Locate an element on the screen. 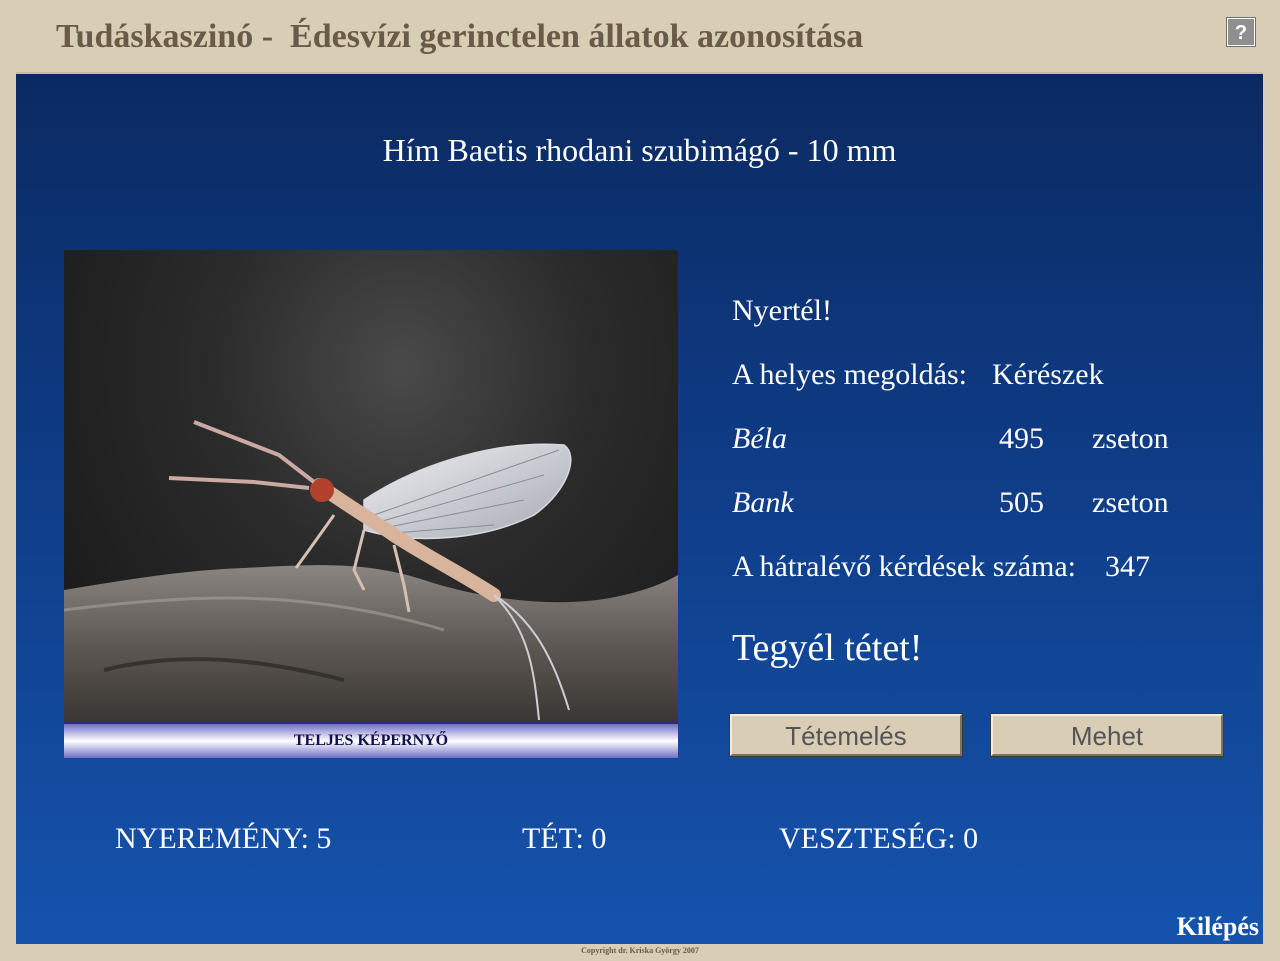  bank-chips: 505 is located at coordinates (1021, 502).